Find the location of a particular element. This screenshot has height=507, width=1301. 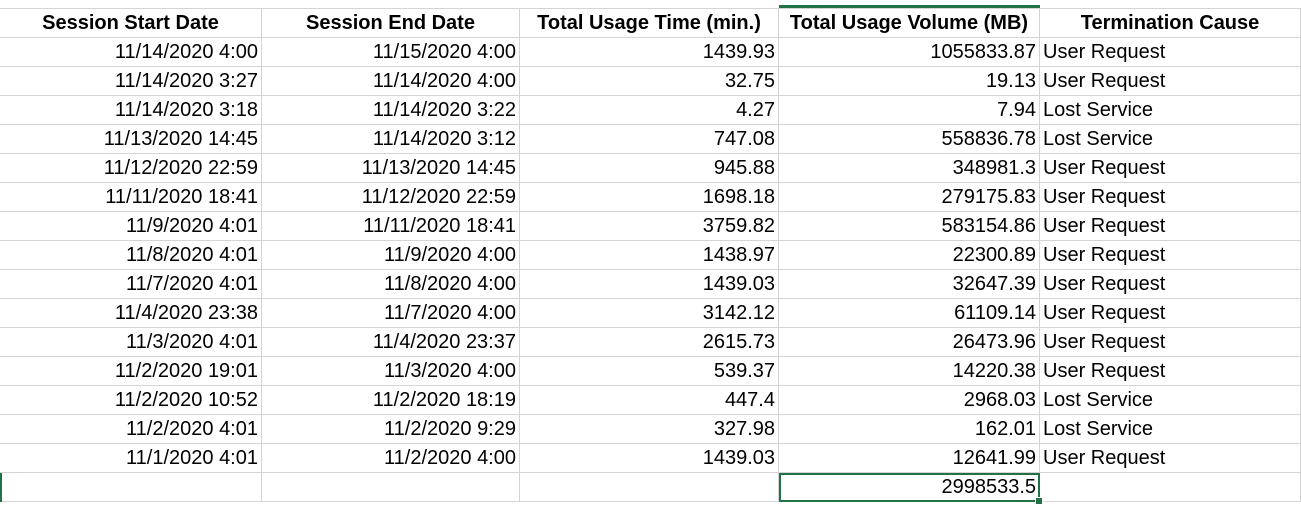

usage-time-cell: 1439.93 is located at coordinates (649, 52).